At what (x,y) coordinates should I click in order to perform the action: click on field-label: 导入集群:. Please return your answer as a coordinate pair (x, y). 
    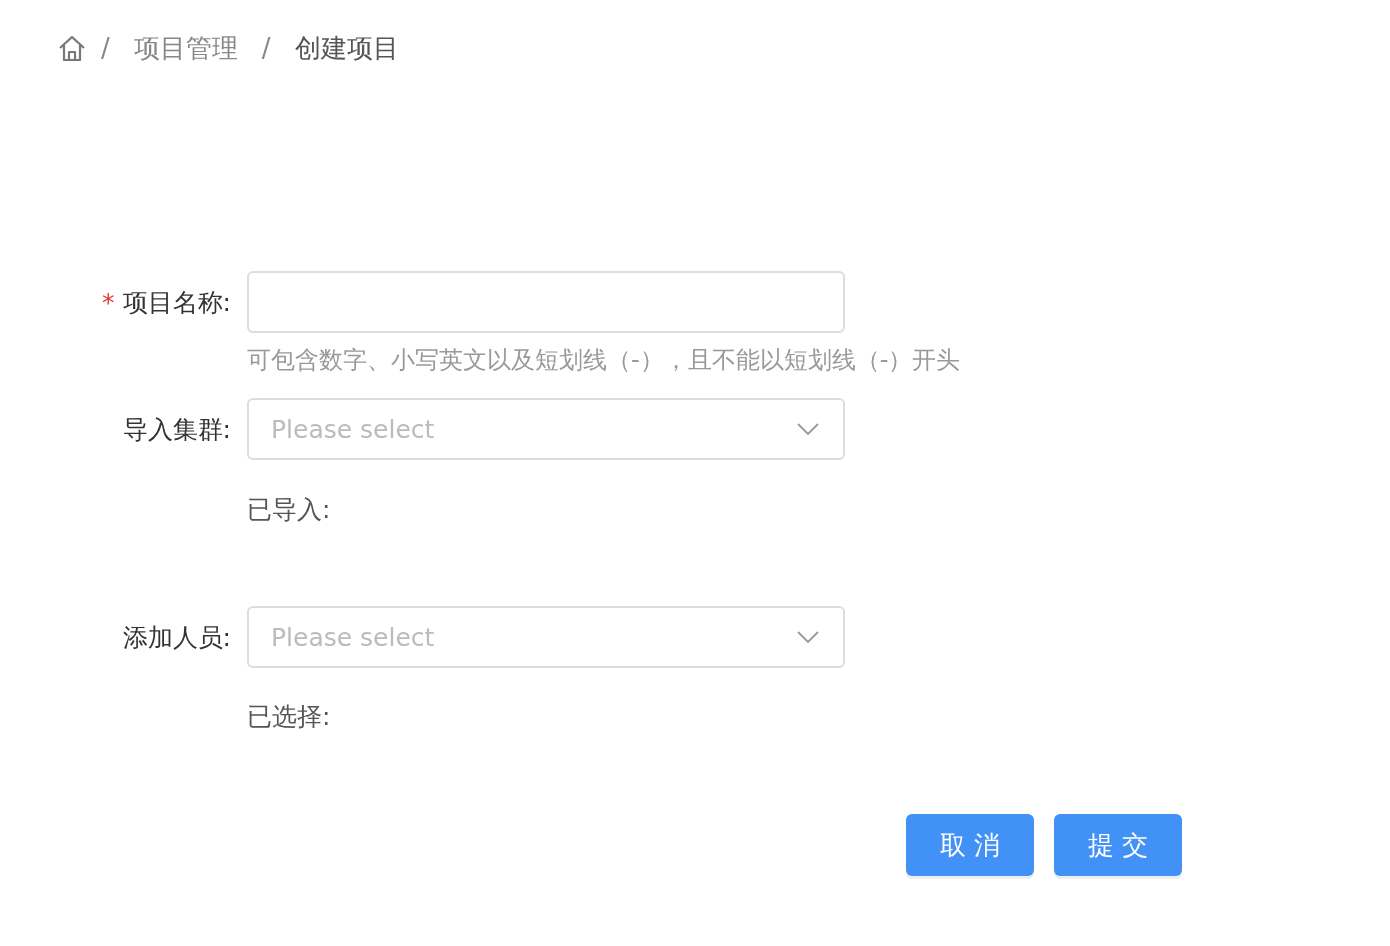
    Looking at the image, I should click on (176, 429).